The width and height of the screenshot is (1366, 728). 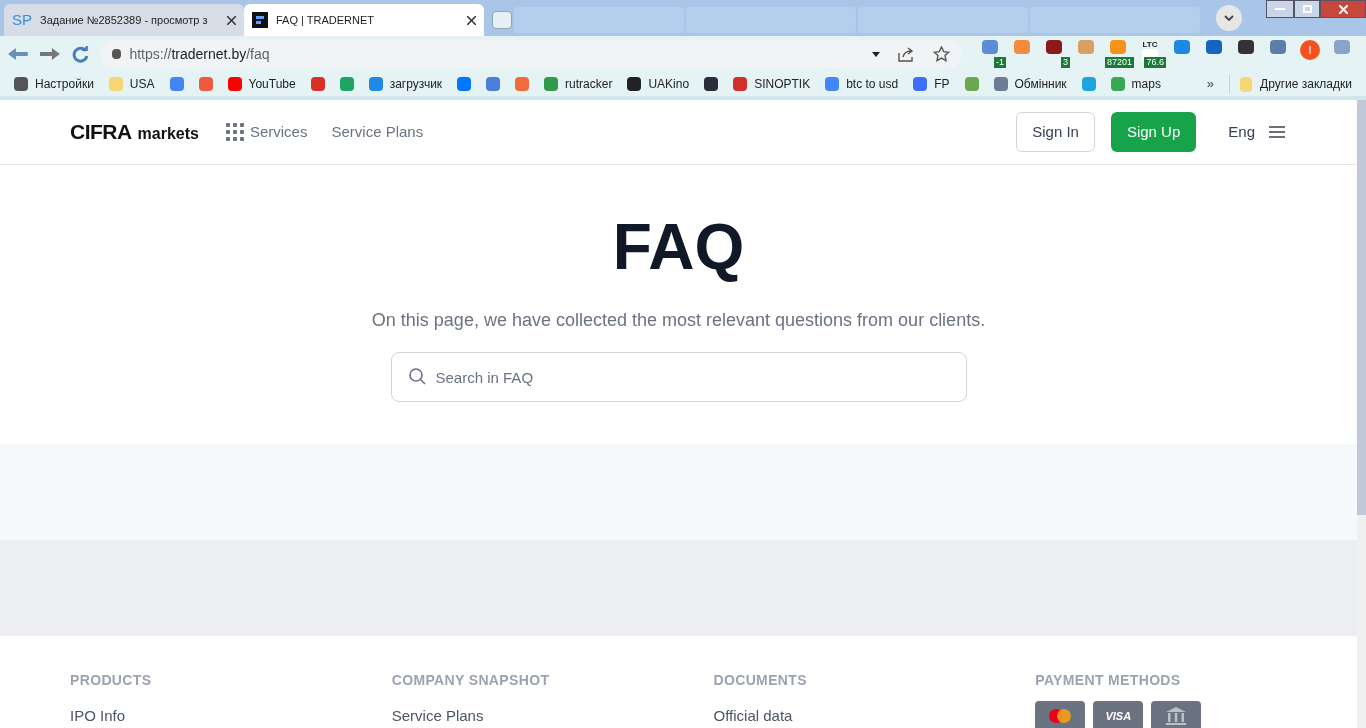 I want to click on new-tab-icon, so click(x=502, y=20).